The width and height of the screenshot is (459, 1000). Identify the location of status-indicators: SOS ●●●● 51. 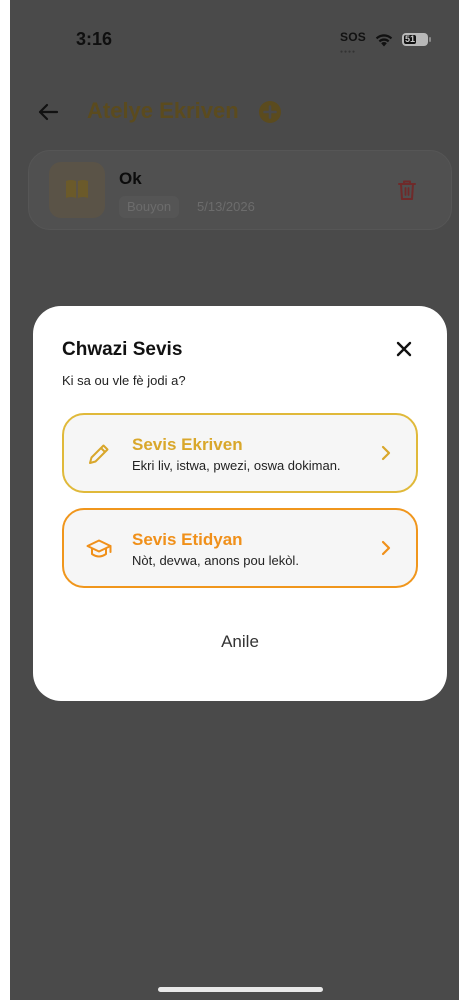
(385, 41).